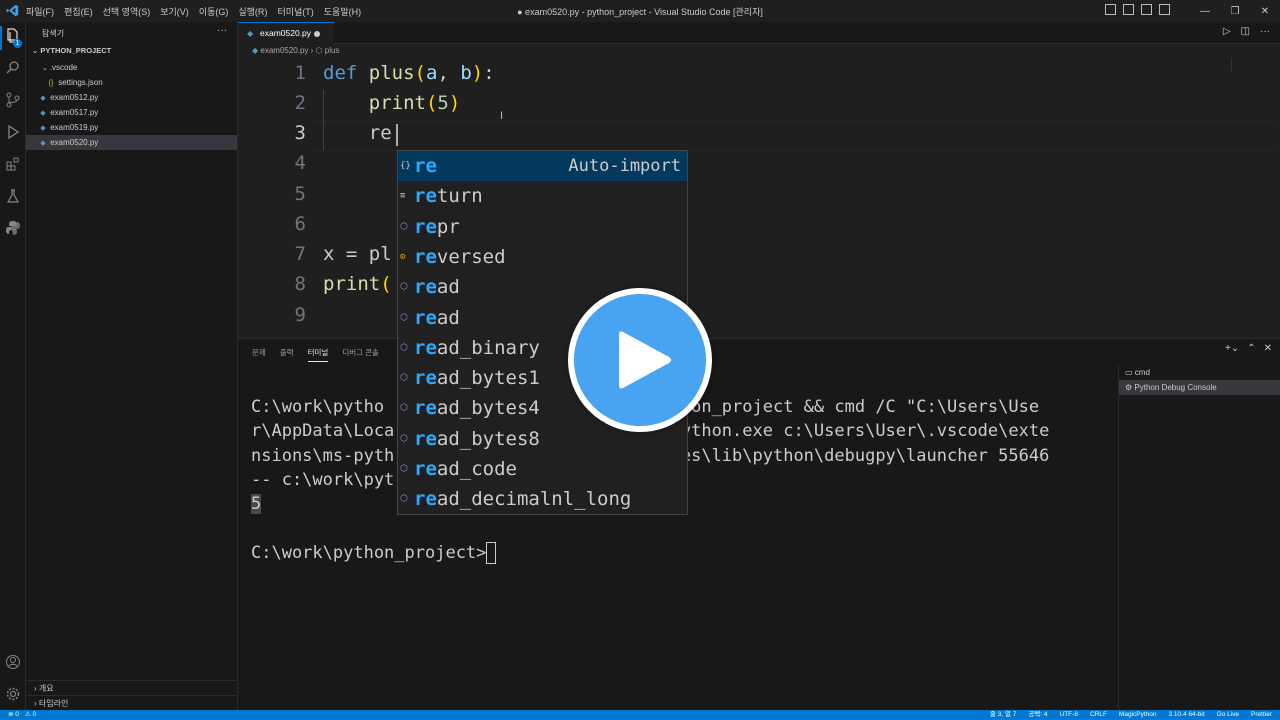 Image resolution: width=1280 pixels, height=720 pixels. I want to click on suggestion-item: ⬡ read_decimalnl_long, so click(542, 499).